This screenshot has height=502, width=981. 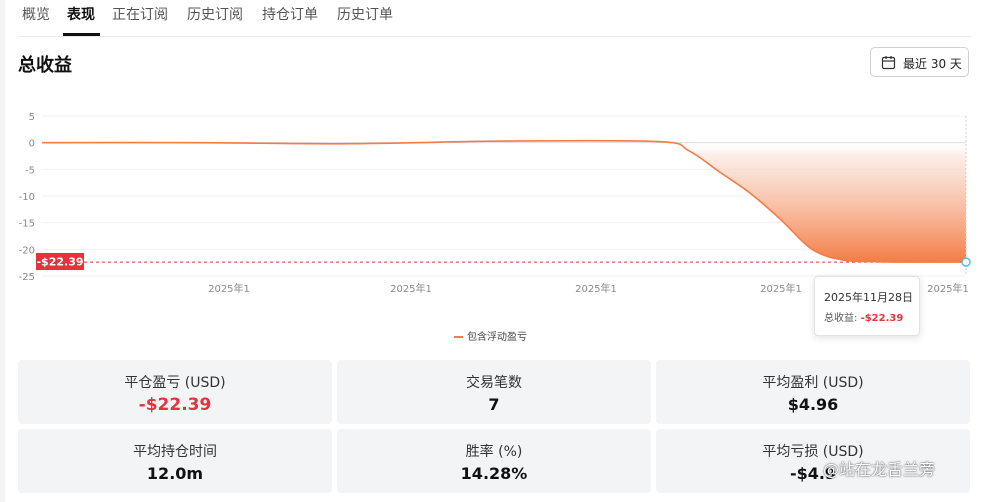 What do you see at coordinates (175, 473) in the screenshot?
I see `stat-value: 12.0m` at bounding box center [175, 473].